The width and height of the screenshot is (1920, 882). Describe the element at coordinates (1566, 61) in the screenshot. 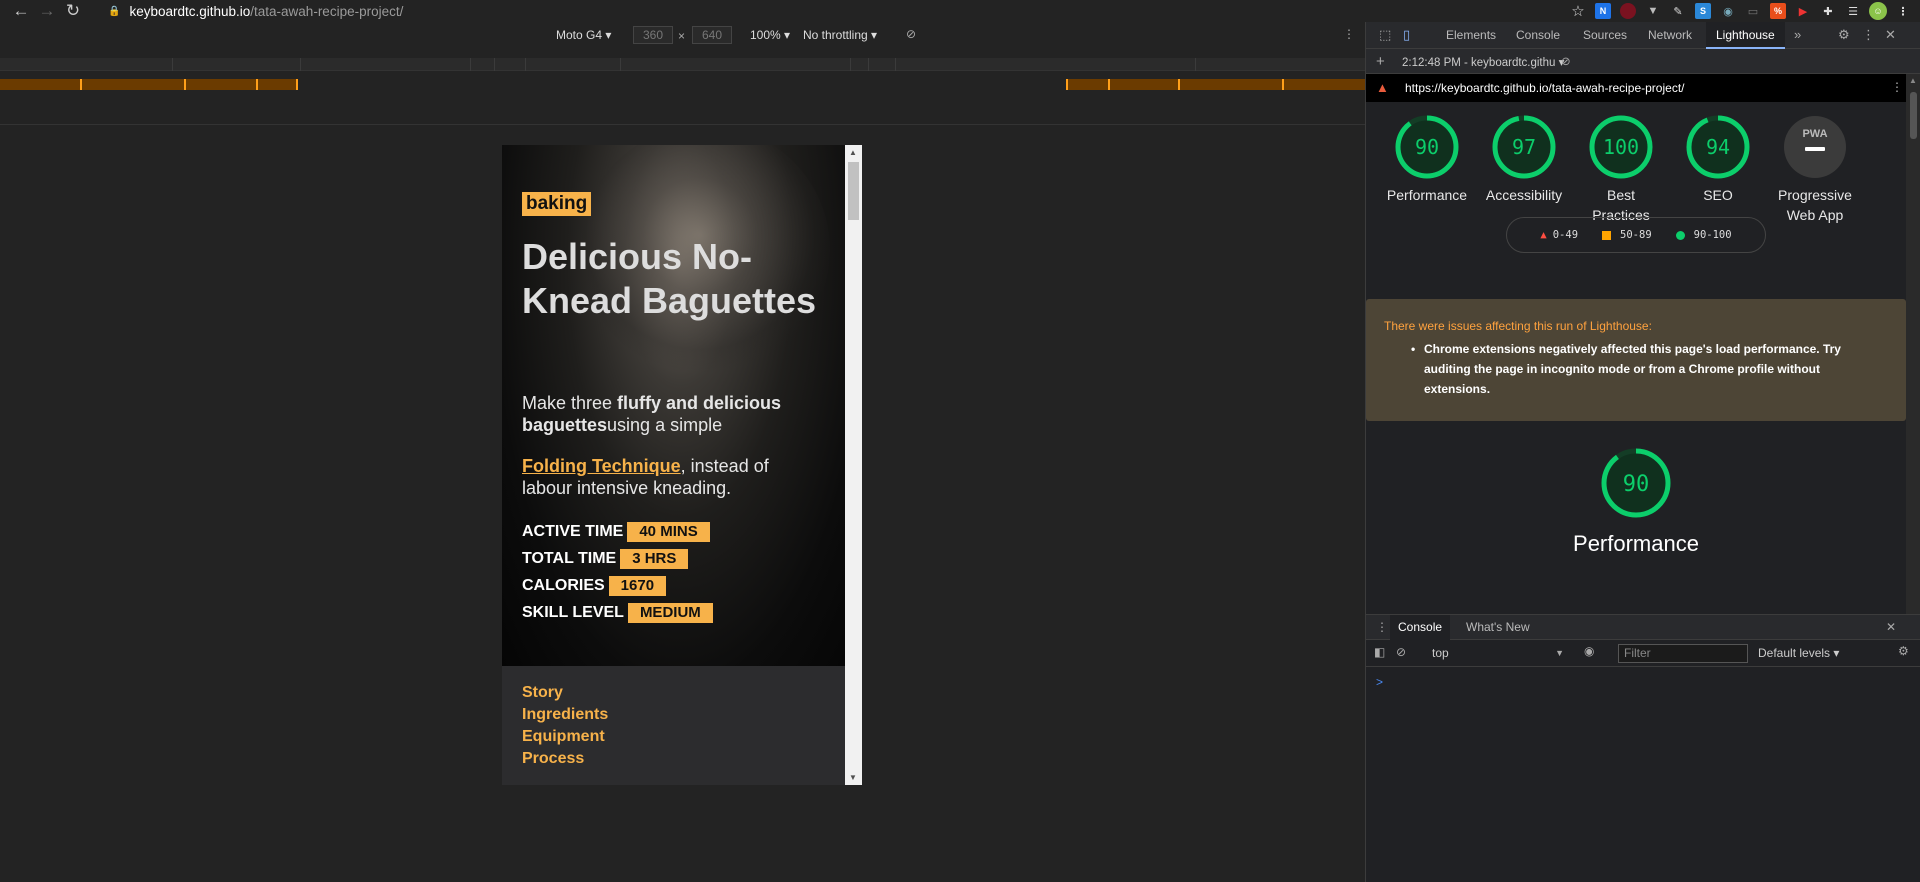

I see `clear-reports-icon: ⊘` at that location.